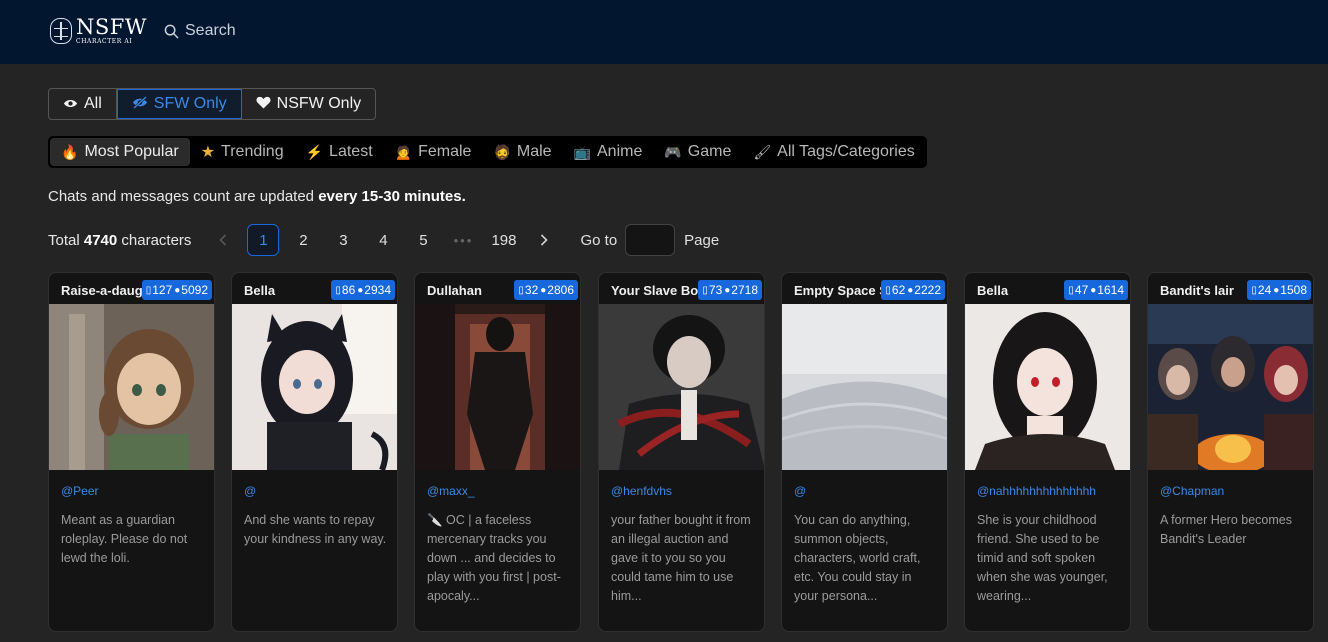  I want to click on gamepad-icon: 🎮, so click(673, 151).